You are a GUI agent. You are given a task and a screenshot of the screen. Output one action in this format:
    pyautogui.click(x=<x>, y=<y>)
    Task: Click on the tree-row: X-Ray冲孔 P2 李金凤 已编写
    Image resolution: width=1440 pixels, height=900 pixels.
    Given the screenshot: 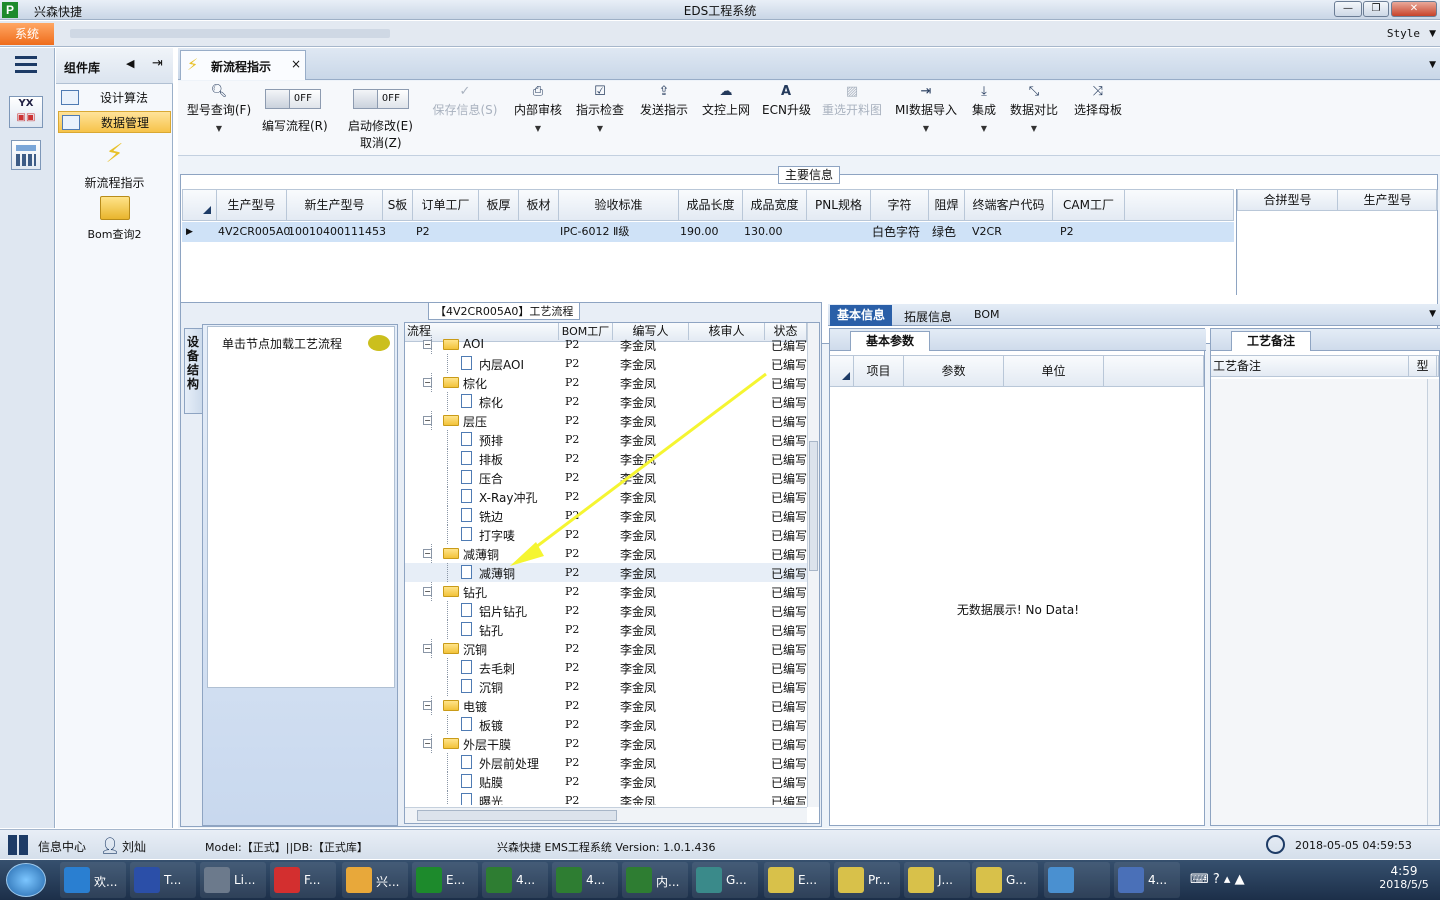 What is the action you would take?
    pyautogui.click(x=606, y=496)
    